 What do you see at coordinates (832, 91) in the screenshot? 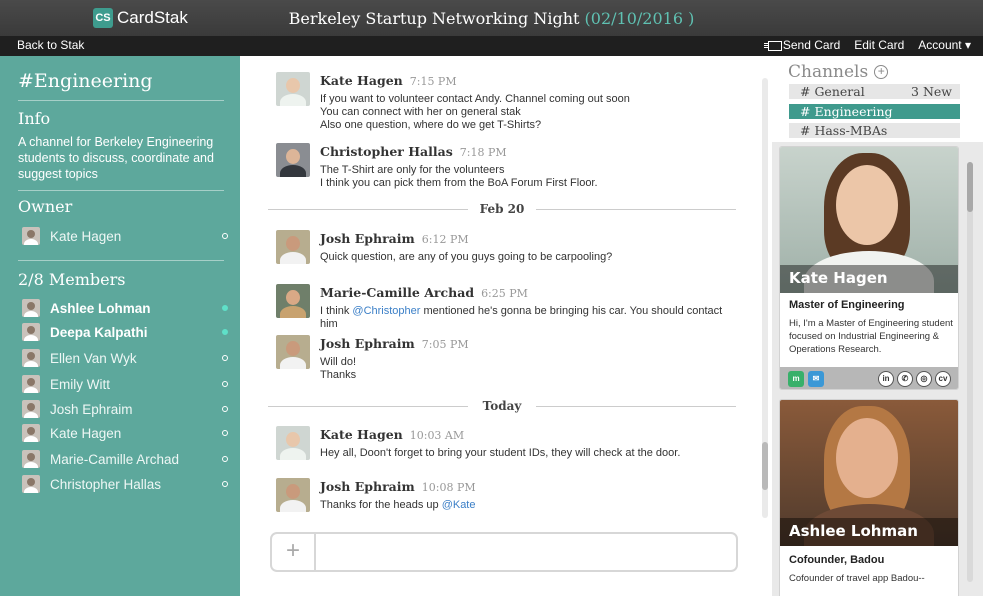
I see `channel-label: # General` at bounding box center [832, 91].